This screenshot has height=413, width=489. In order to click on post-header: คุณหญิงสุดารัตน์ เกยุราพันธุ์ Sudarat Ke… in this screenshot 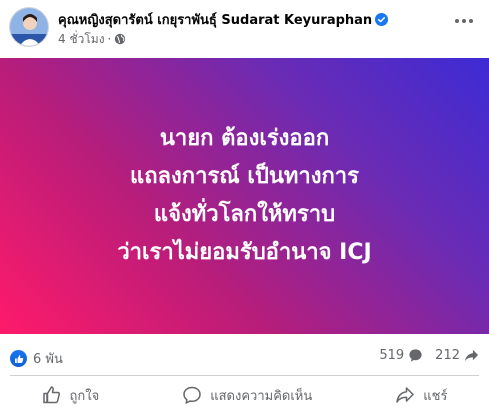, I will do `click(244, 29)`.